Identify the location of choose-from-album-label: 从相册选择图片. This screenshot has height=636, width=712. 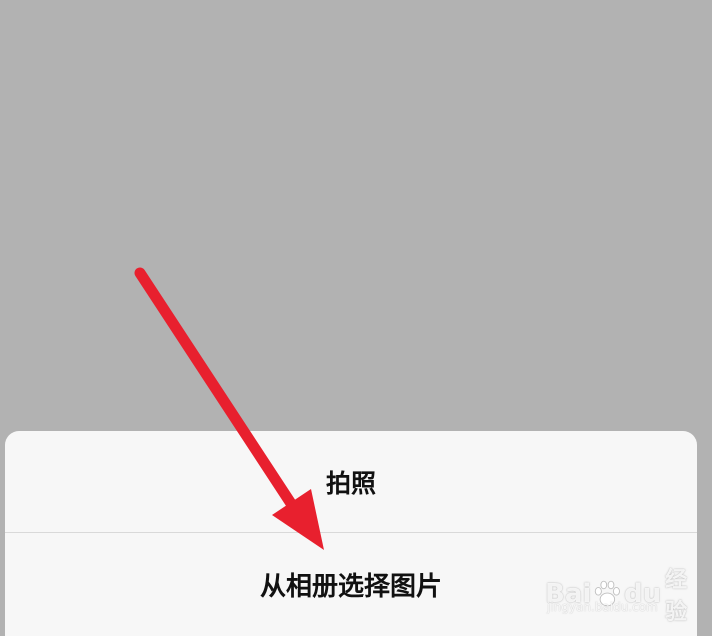
(350, 587).